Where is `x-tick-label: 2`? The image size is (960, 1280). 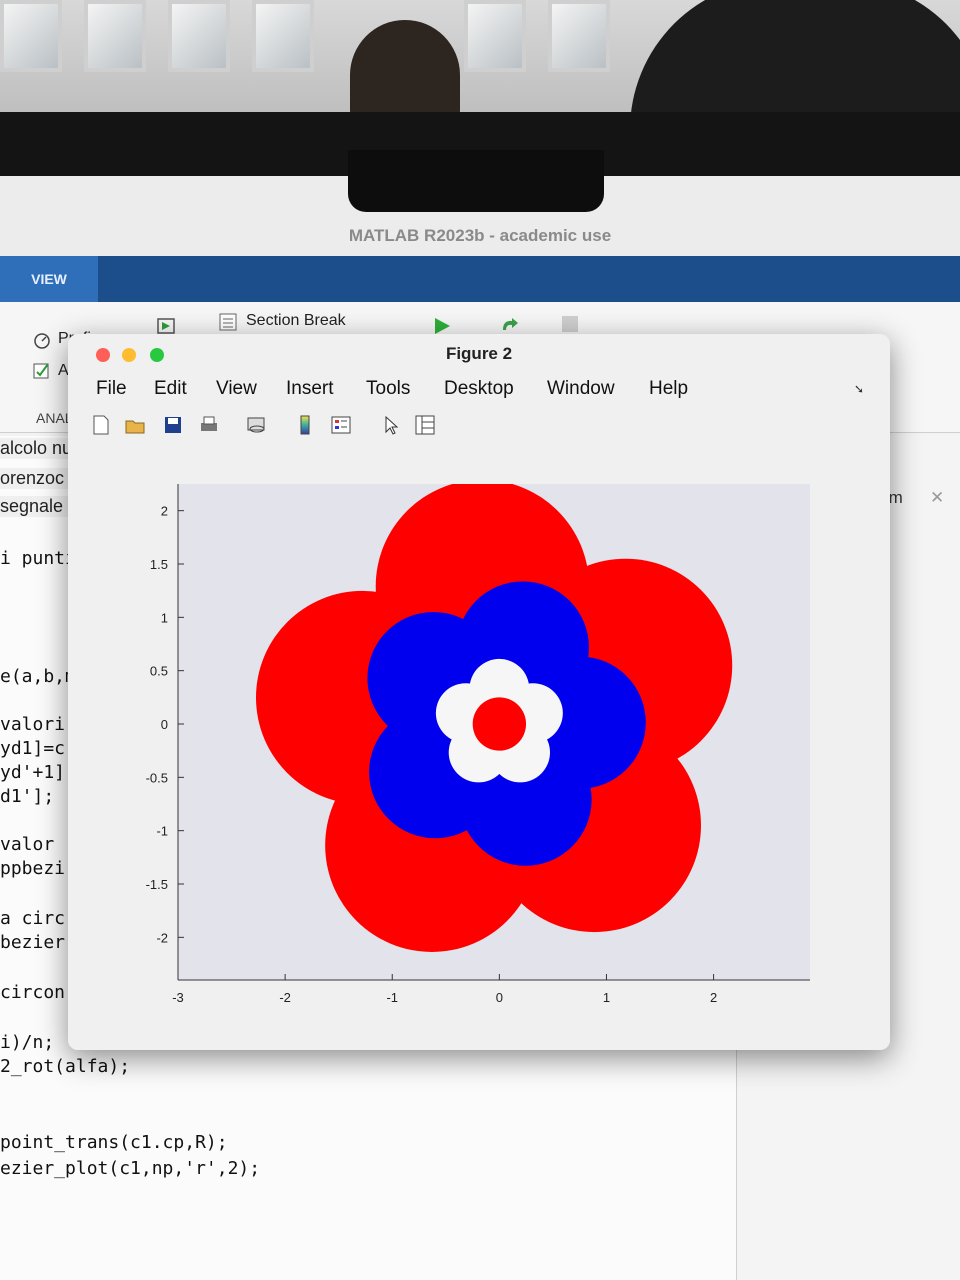 x-tick-label: 2 is located at coordinates (713, 997).